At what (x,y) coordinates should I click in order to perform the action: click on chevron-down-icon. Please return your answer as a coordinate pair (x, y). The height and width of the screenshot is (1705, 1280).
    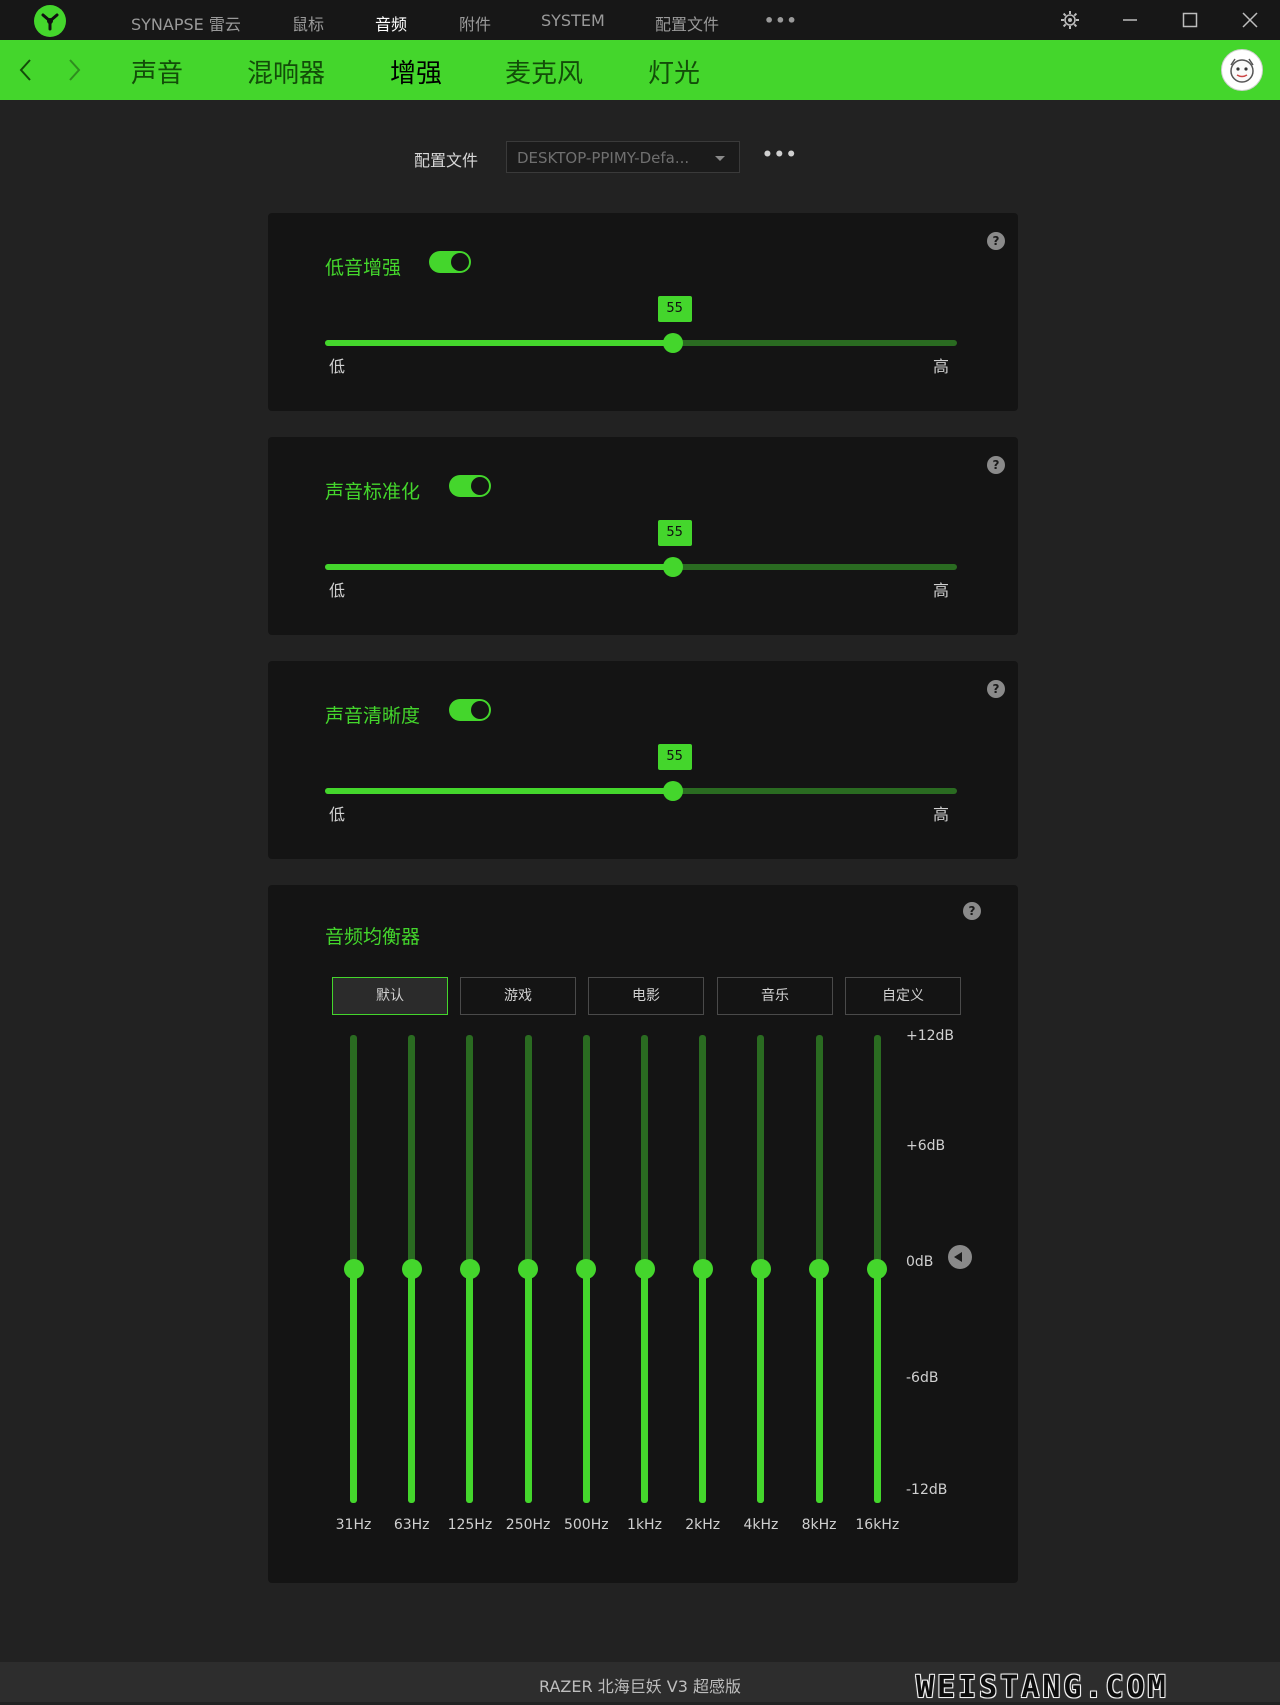
    Looking at the image, I should click on (720, 158).